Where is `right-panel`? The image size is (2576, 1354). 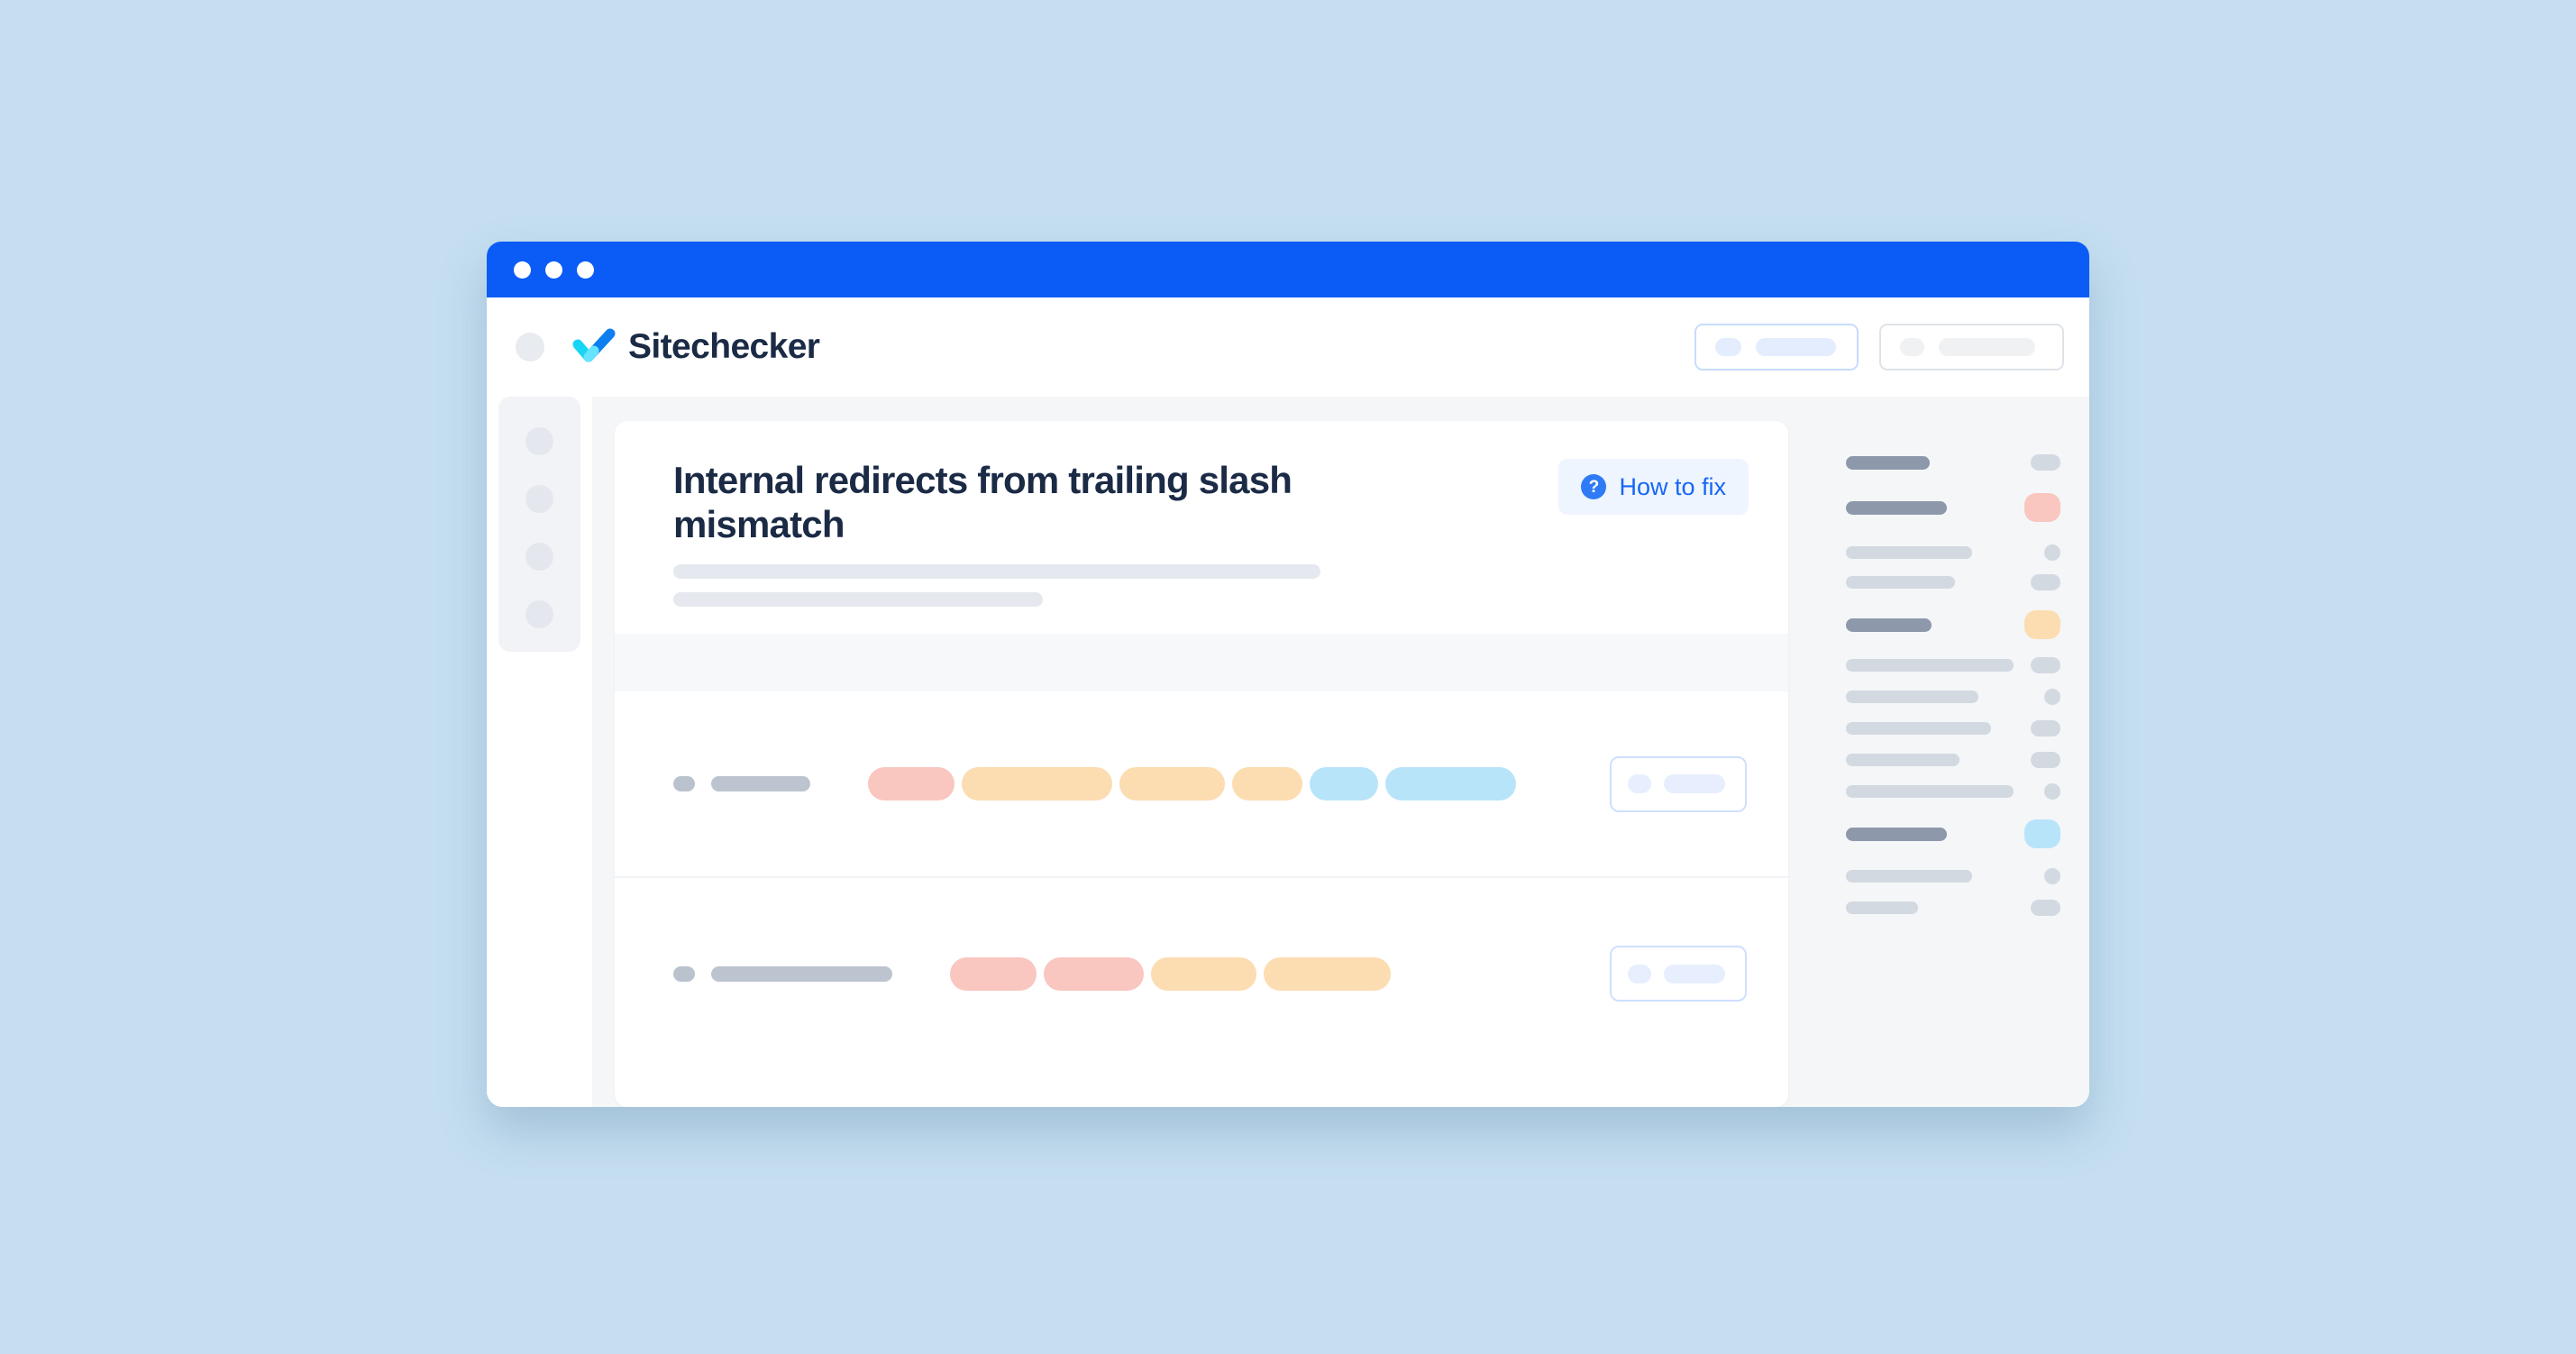 right-panel is located at coordinates (1954, 752).